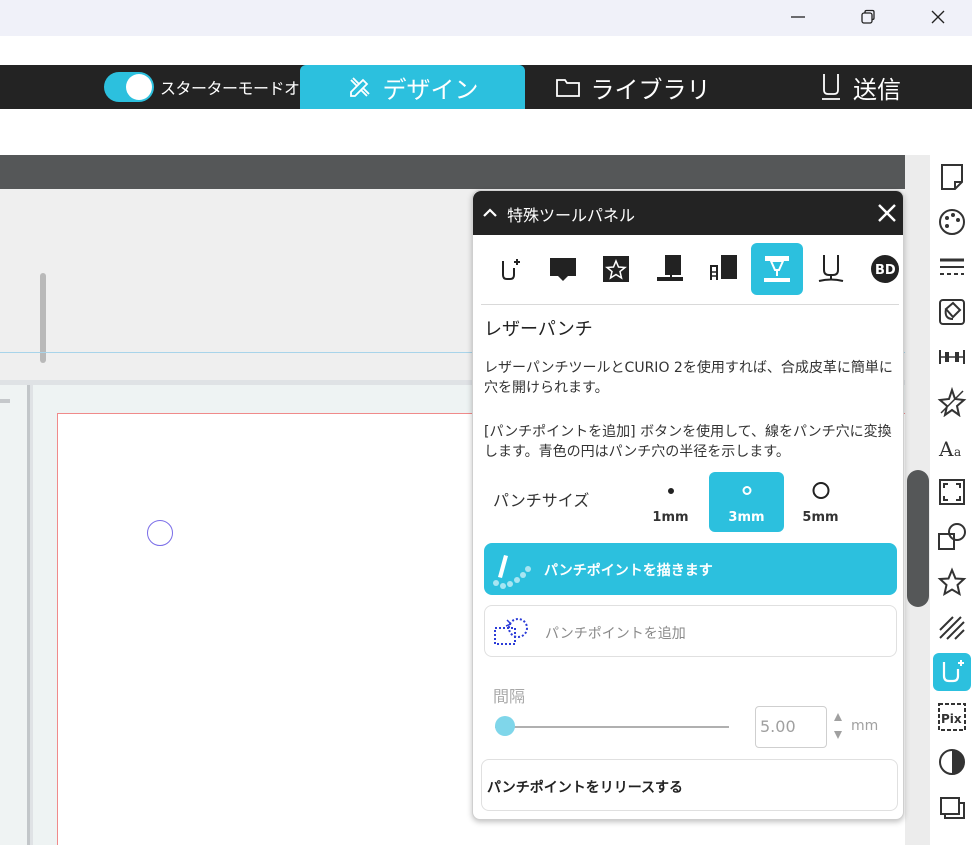 The image size is (972, 845). What do you see at coordinates (509, 696) in the screenshot?
I see `interval-label: 間隔` at bounding box center [509, 696].